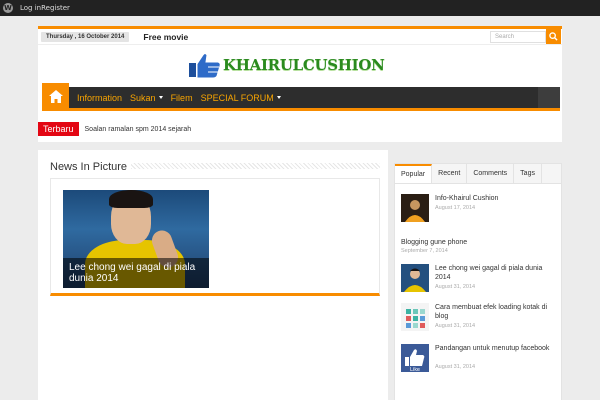 The image size is (600, 400). I want to click on post-title: Lee chong wei gagal di piala dunia 2014, so click(495, 273).